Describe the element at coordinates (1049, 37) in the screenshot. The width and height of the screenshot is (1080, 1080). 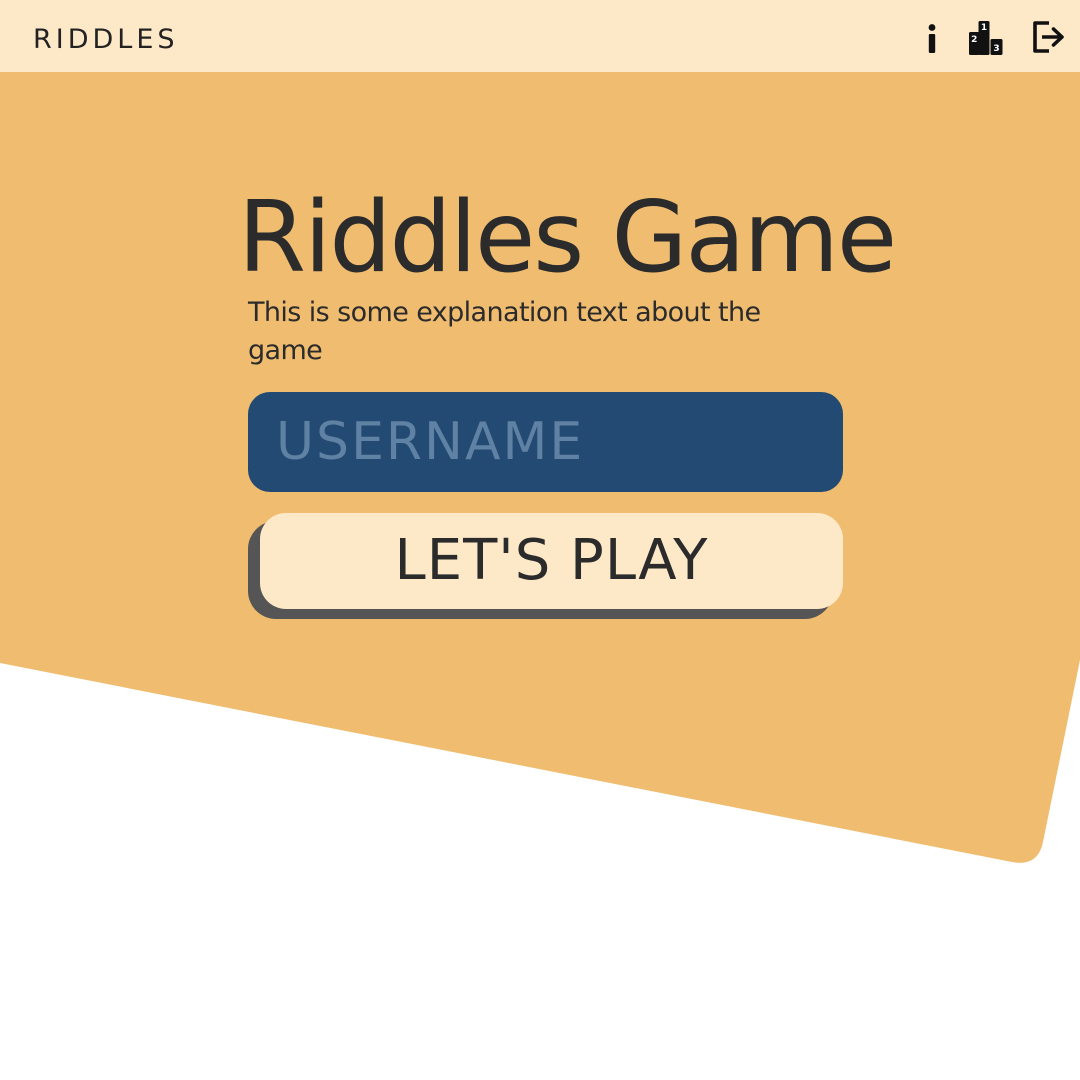
I see `logout-icon` at that location.